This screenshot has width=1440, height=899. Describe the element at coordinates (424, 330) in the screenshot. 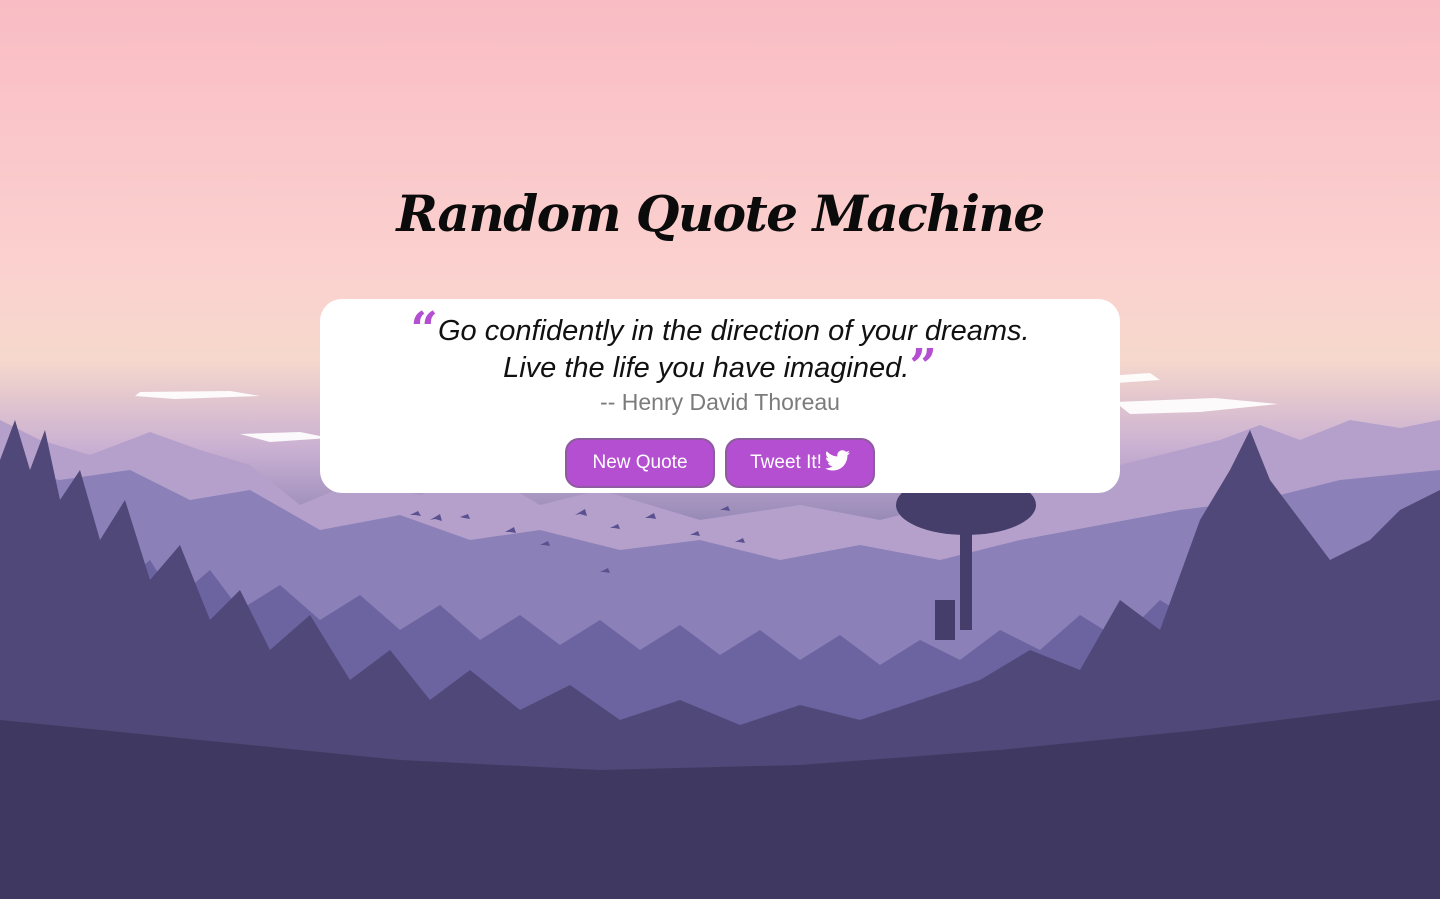

I see `open-quote-icon: “` at that location.